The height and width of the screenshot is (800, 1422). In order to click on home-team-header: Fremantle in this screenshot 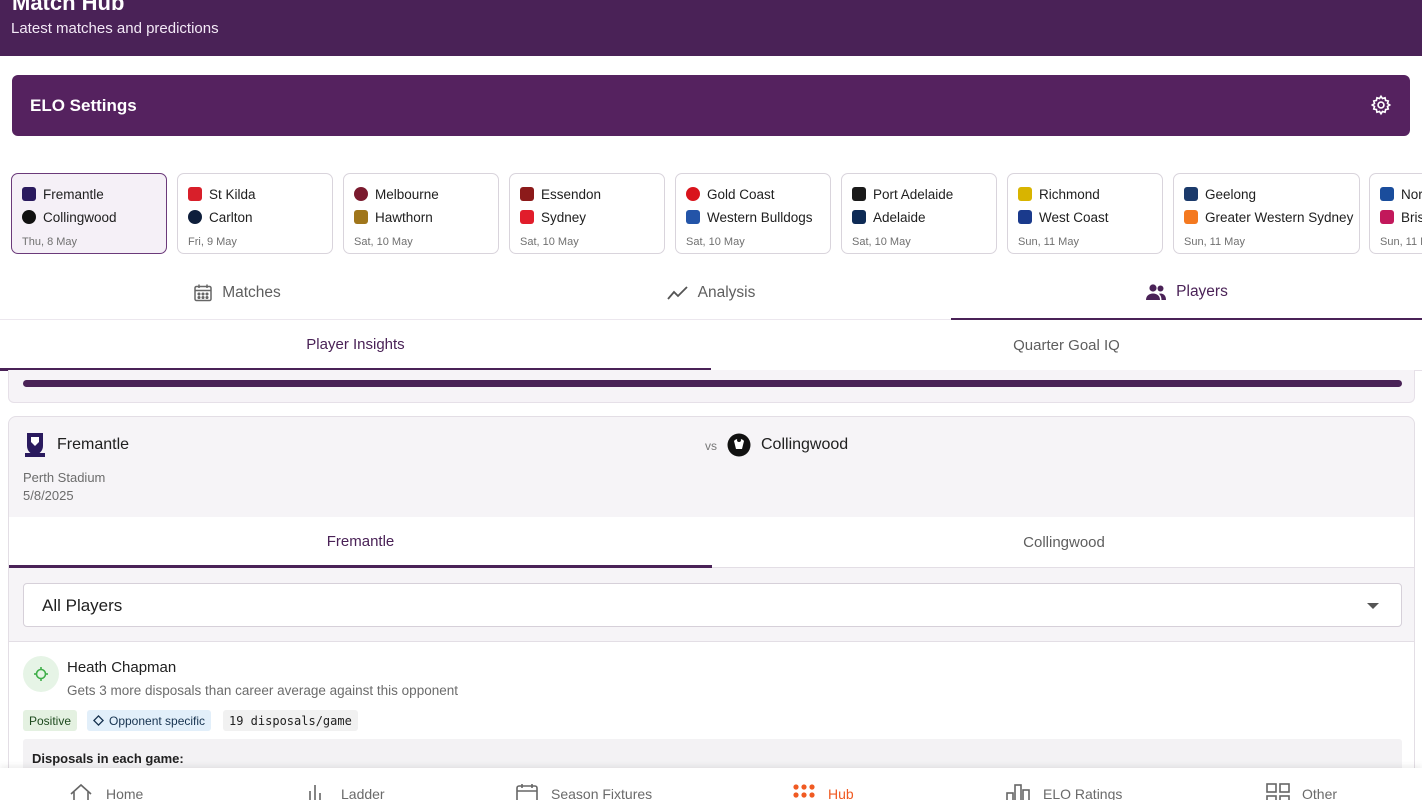, I will do `click(76, 445)`.